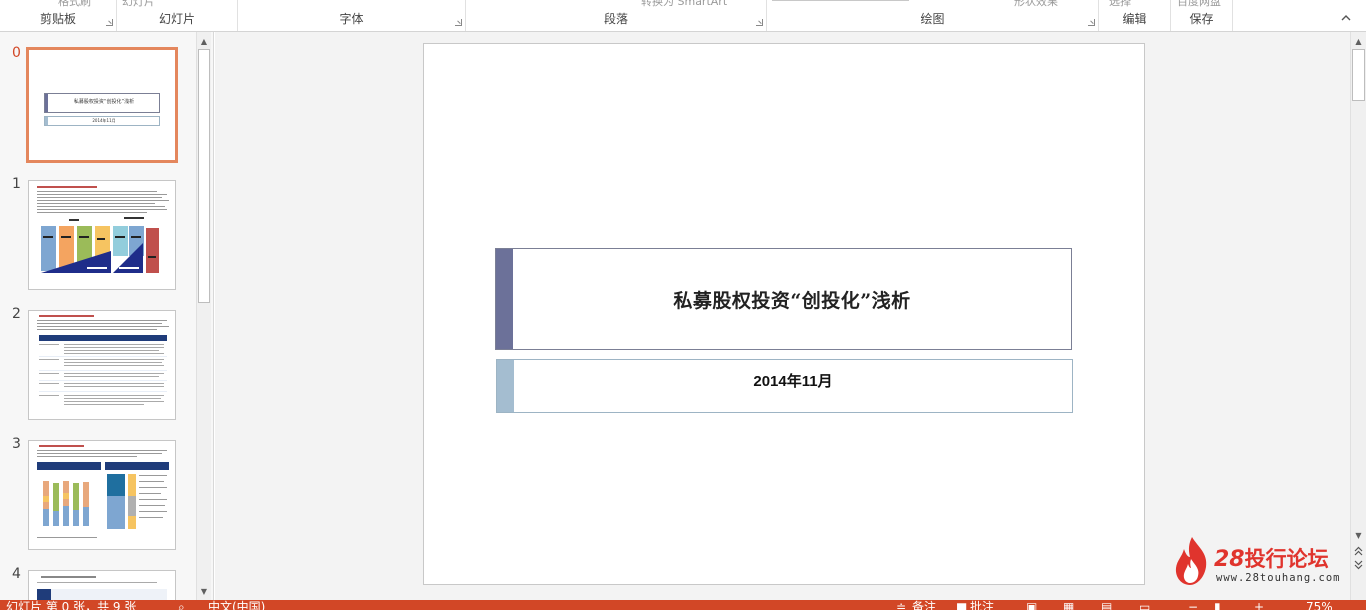  I want to click on slide-number: 3, so click(16, 444).